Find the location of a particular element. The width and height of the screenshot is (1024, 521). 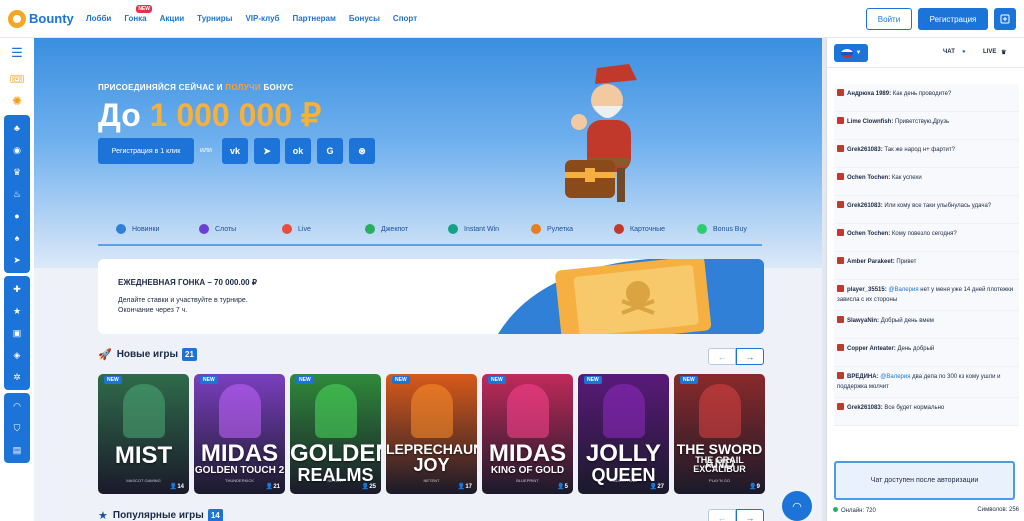

sidebar-document-icon: ▤ is located at coordinates (17, 450).